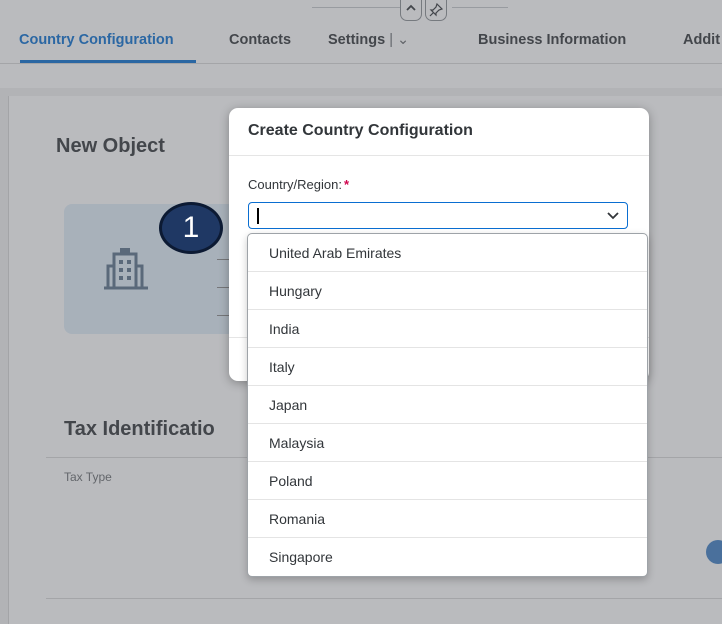 Image resolution: width=722 pixels, height=624 pixels. Describe the element at coordinates (613, 215) in the screenshot. I see `chevron-down-icon` at that location.